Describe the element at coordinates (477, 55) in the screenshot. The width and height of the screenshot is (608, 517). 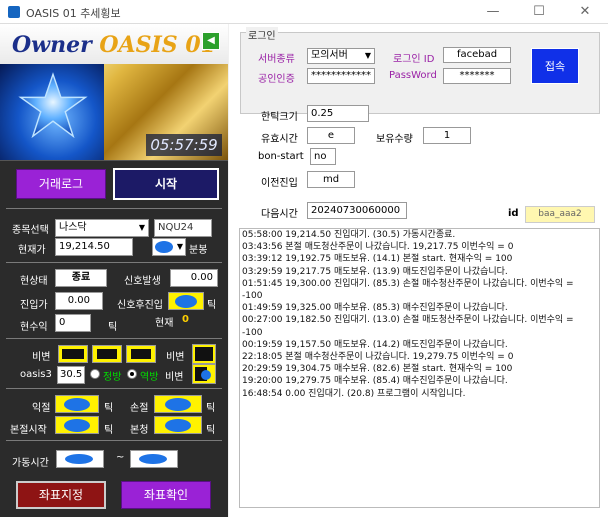
I see `login-id-input: facebad` at that location.